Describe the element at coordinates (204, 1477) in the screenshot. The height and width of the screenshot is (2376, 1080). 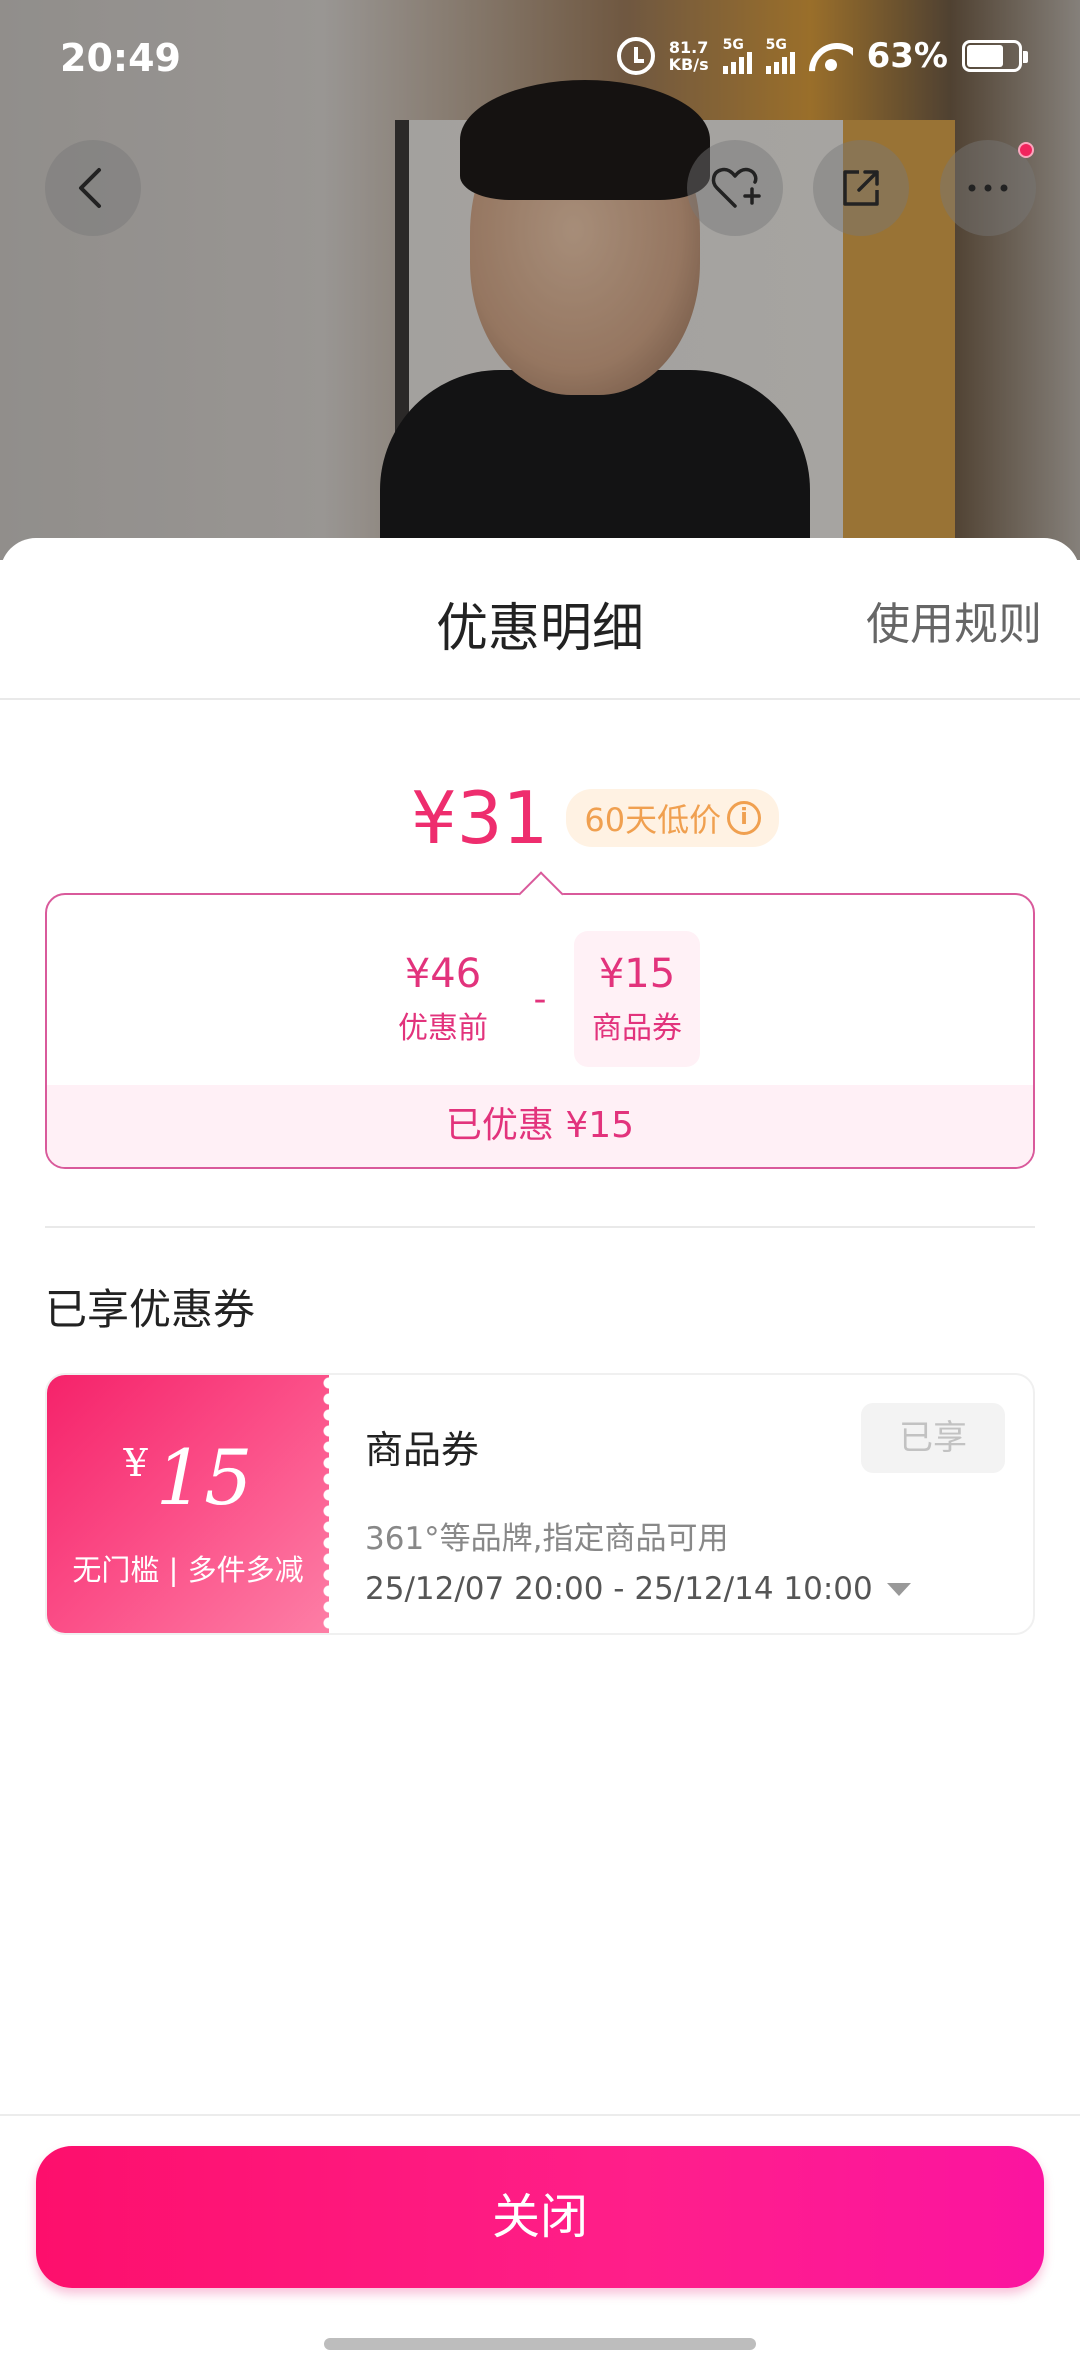
I see `coupon-value-number: 15` at that location.